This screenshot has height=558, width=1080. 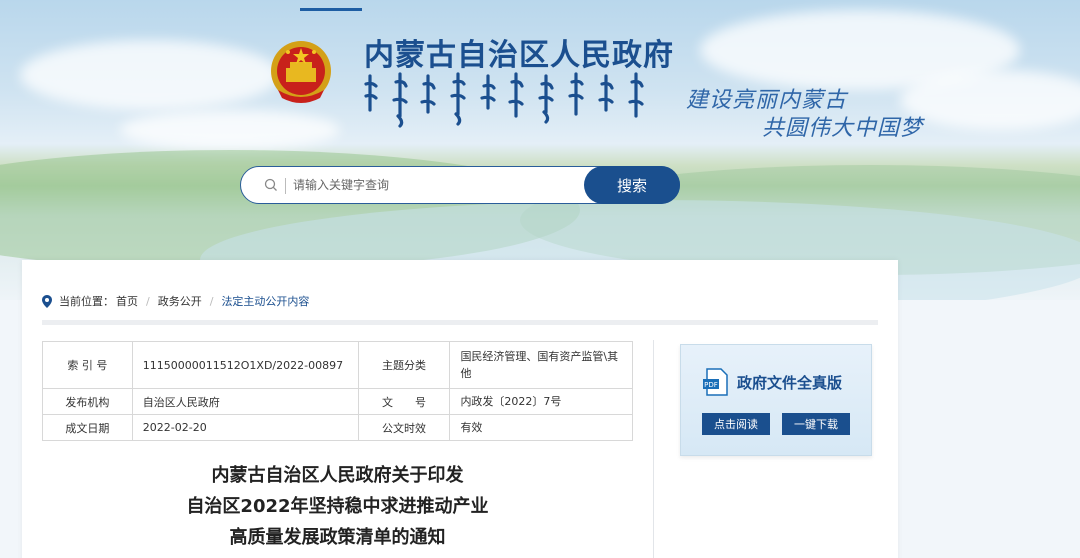 I want to click on site-title: 内蒙古自治区人民政府, so click(x=519, y=55).